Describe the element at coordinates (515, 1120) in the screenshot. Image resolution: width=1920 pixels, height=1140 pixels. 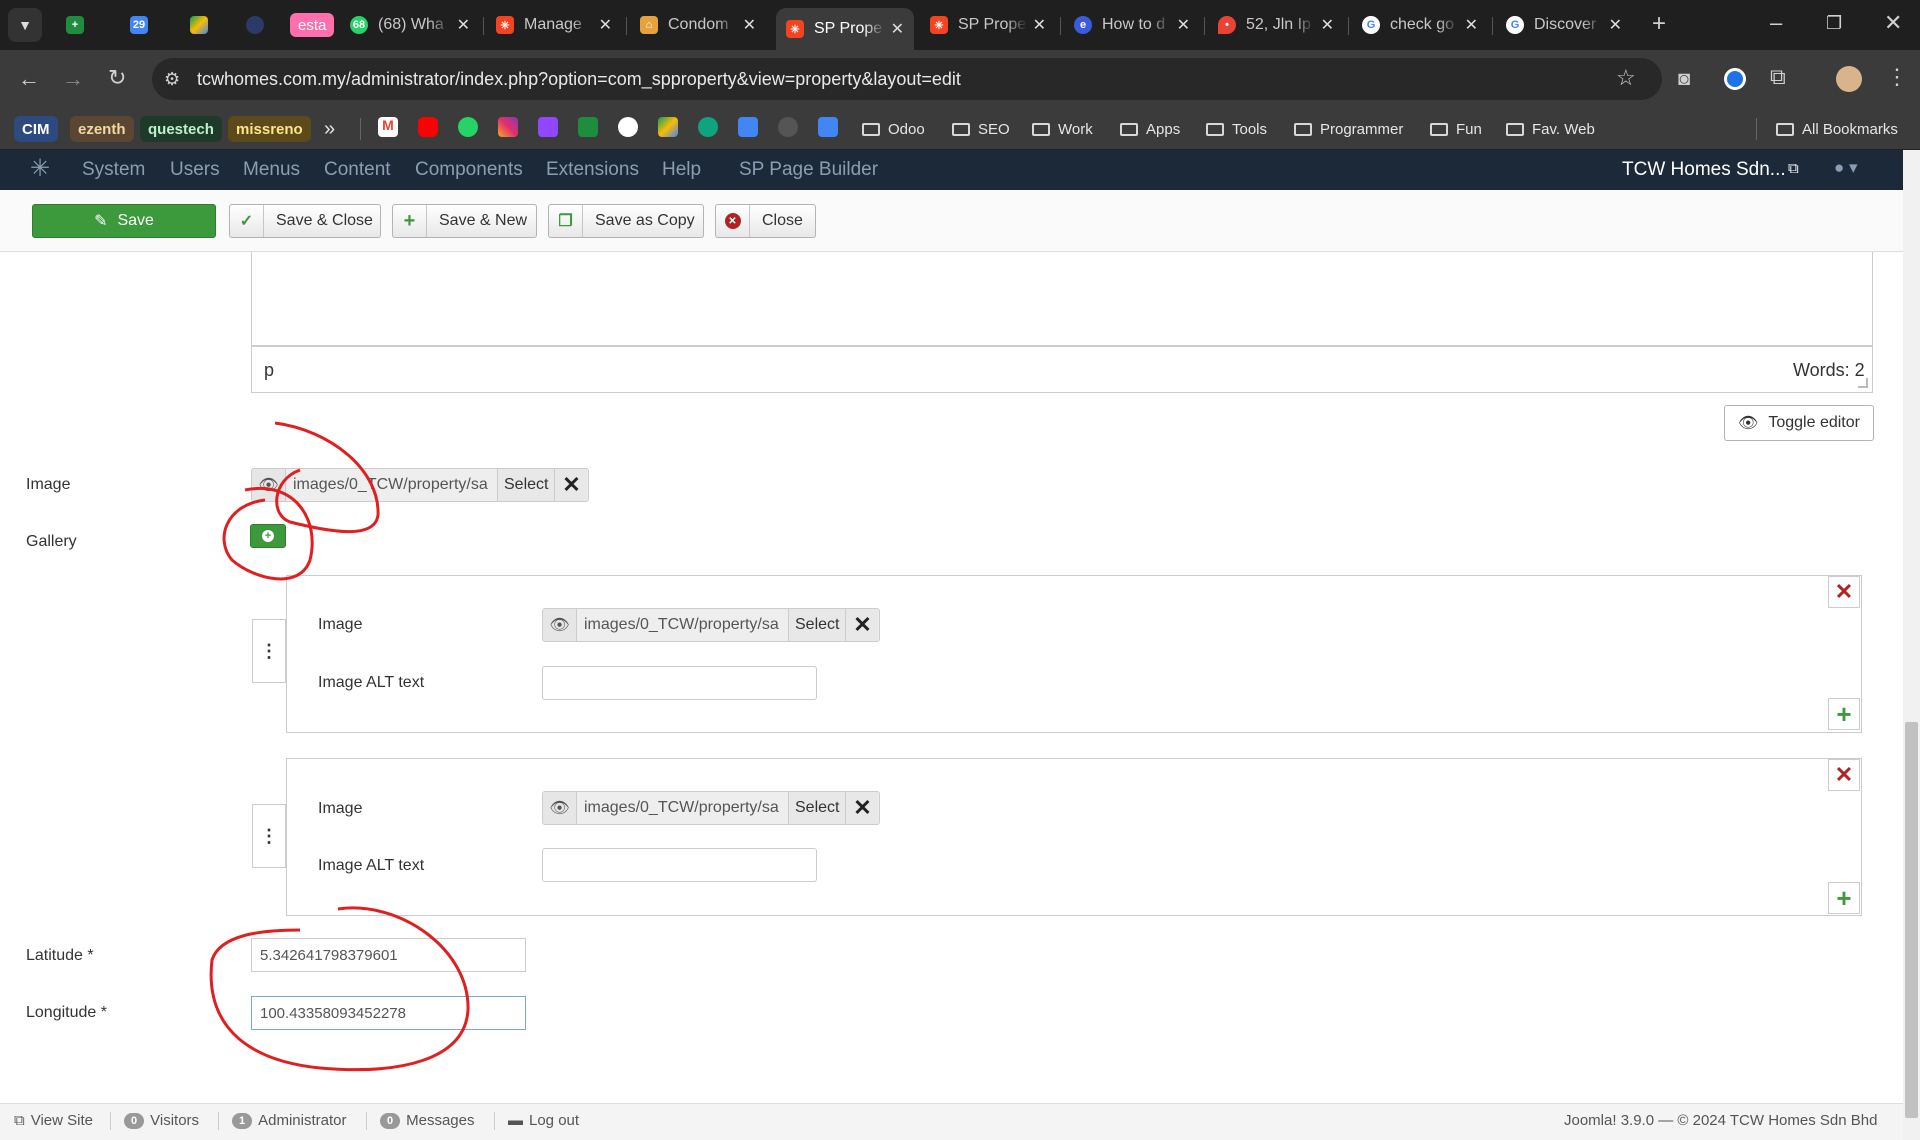
I see `minus-icon: ▬` at that location.